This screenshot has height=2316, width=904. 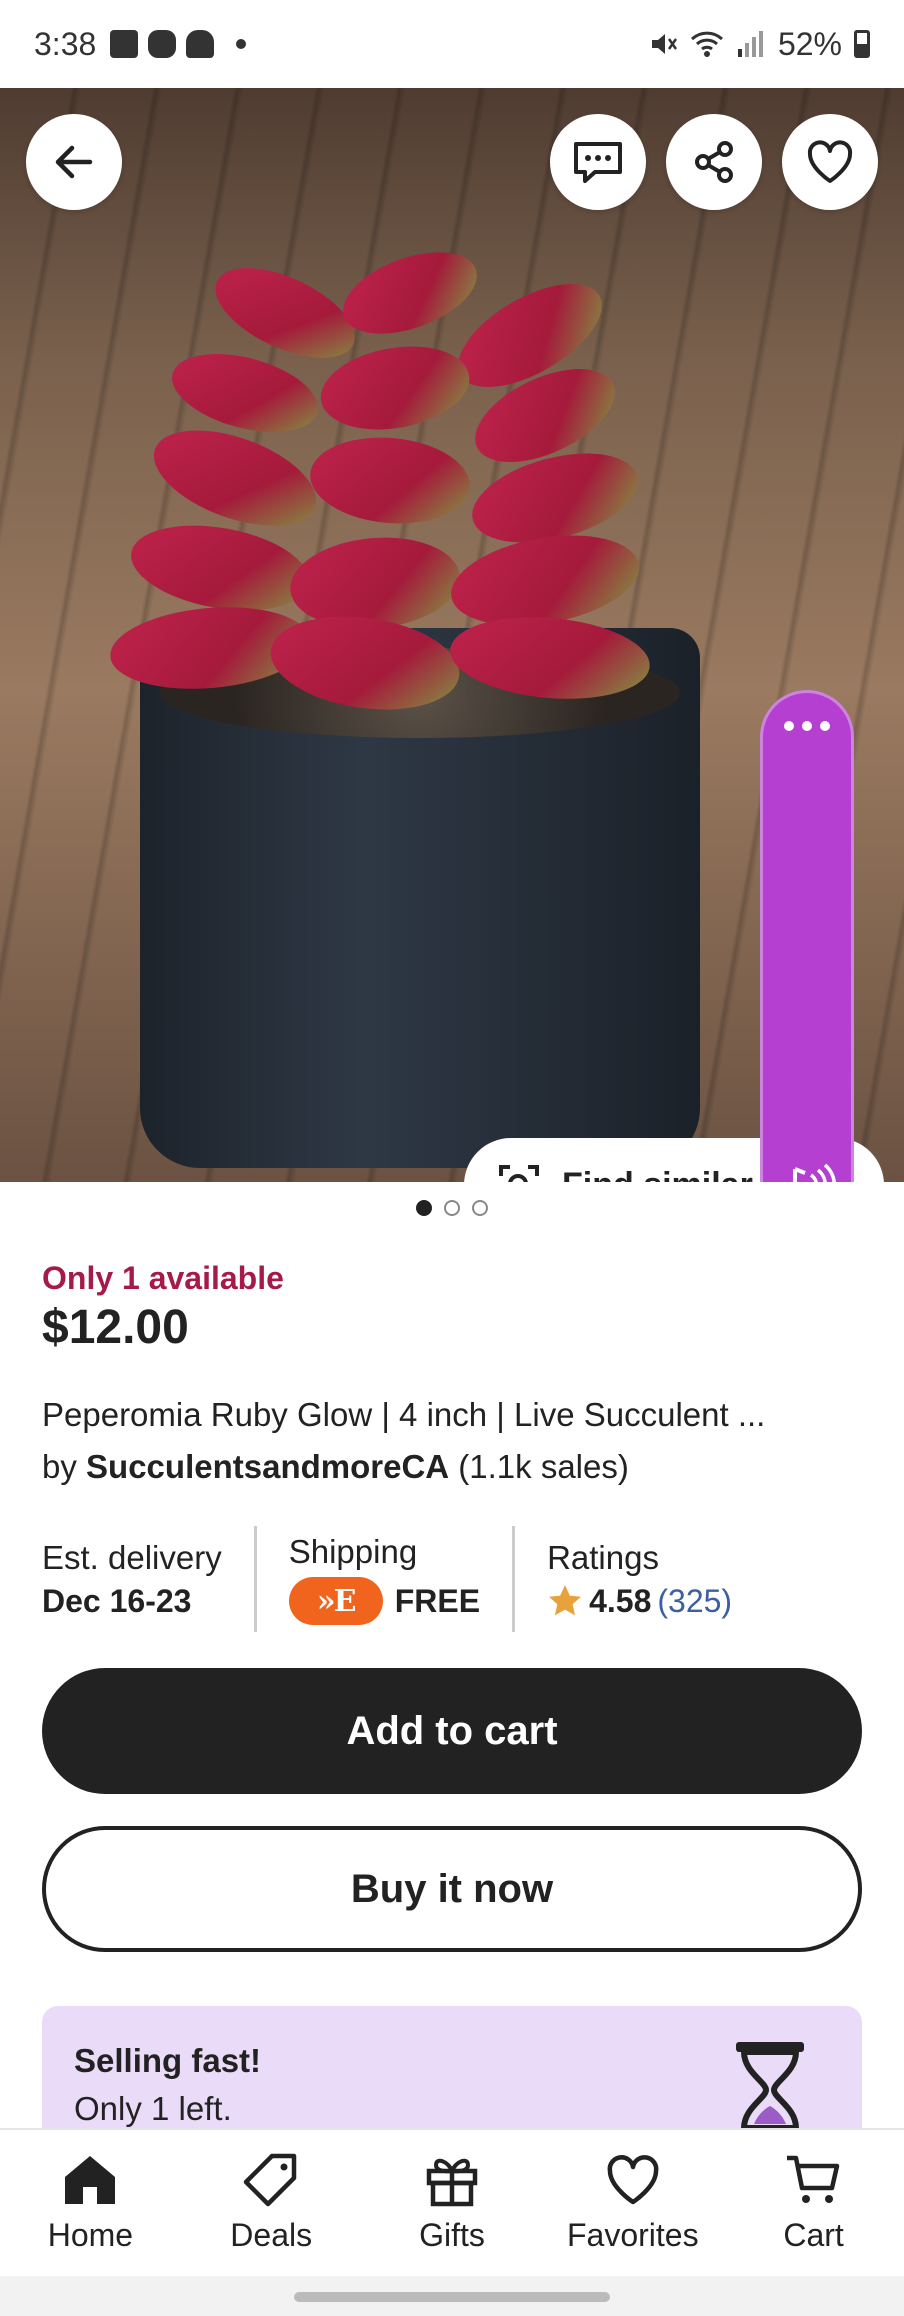 I want to click on favorite-button, so click(x=830, y=162).